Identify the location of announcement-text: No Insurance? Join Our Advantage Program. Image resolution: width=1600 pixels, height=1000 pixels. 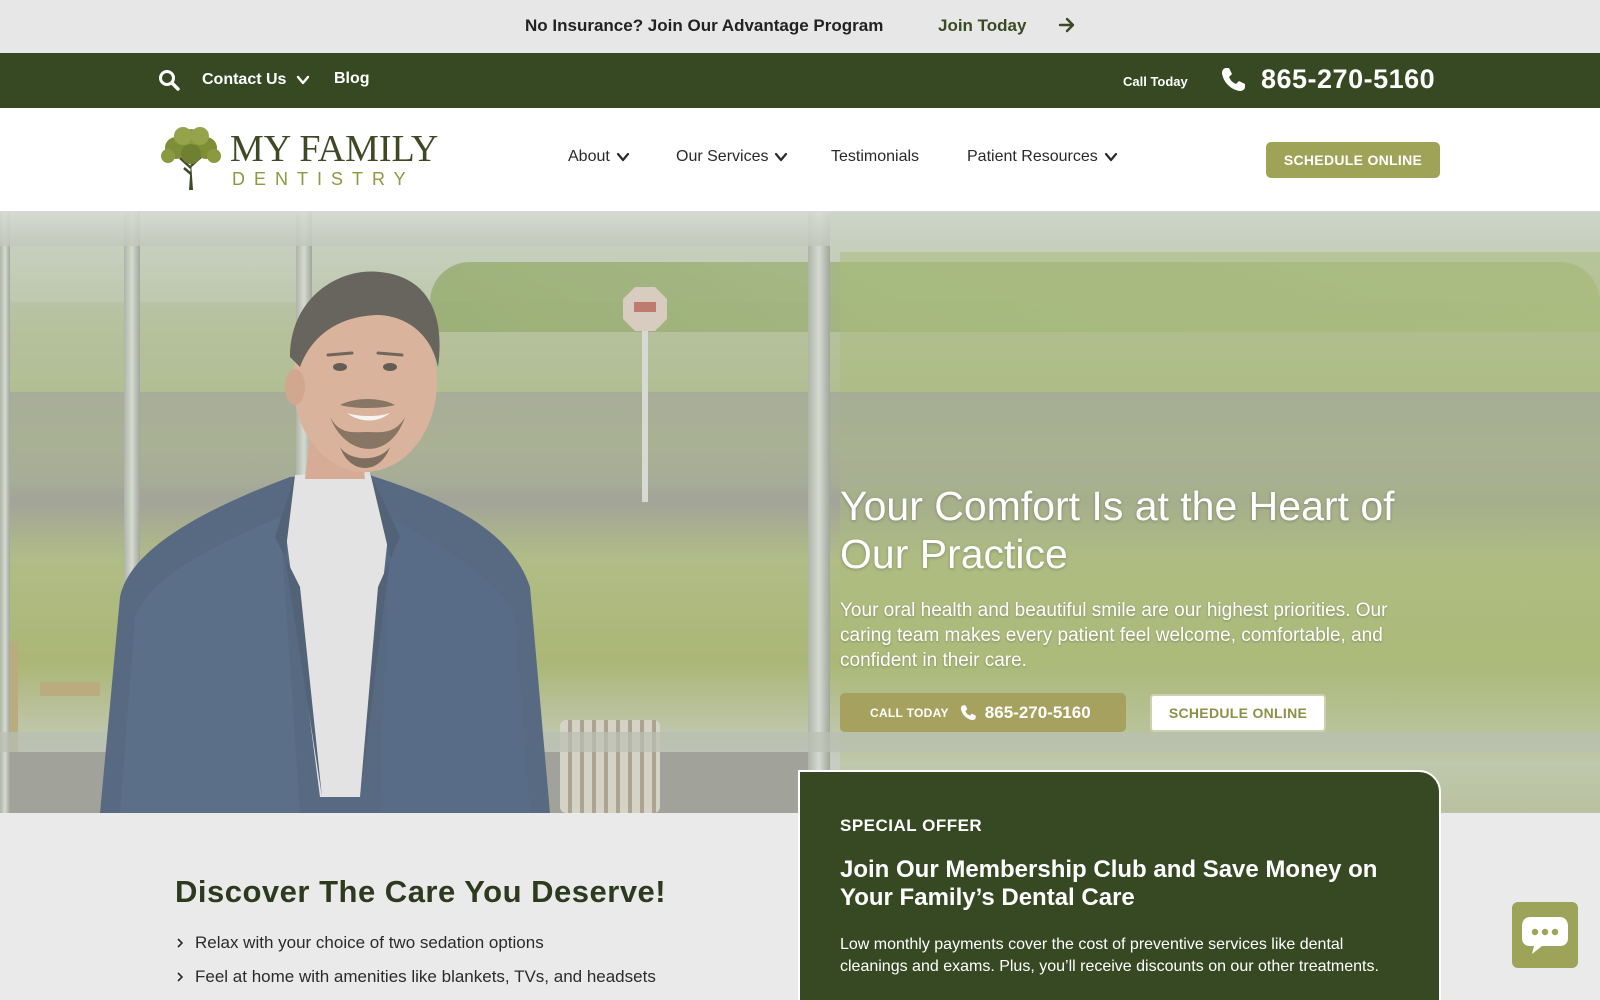
(704, 25).